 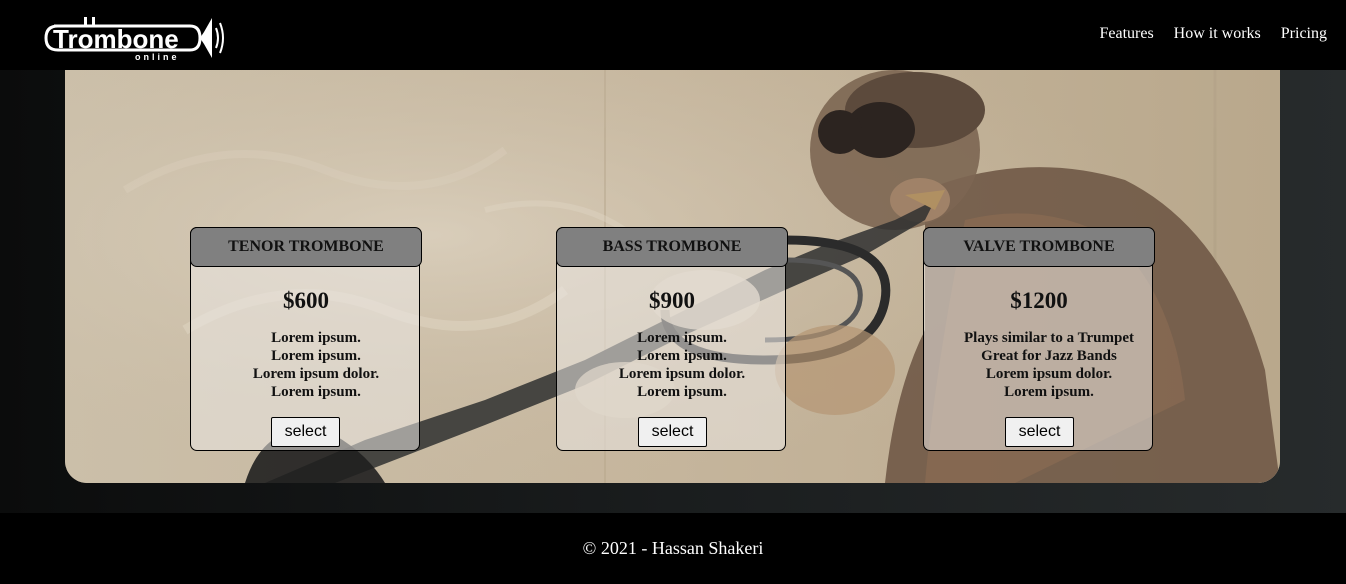 What do you see at coordinates (1049, 356) in the screenshot?
I see `feature-item: Great for Jazz Bands` at bounding box center [1049, 356].